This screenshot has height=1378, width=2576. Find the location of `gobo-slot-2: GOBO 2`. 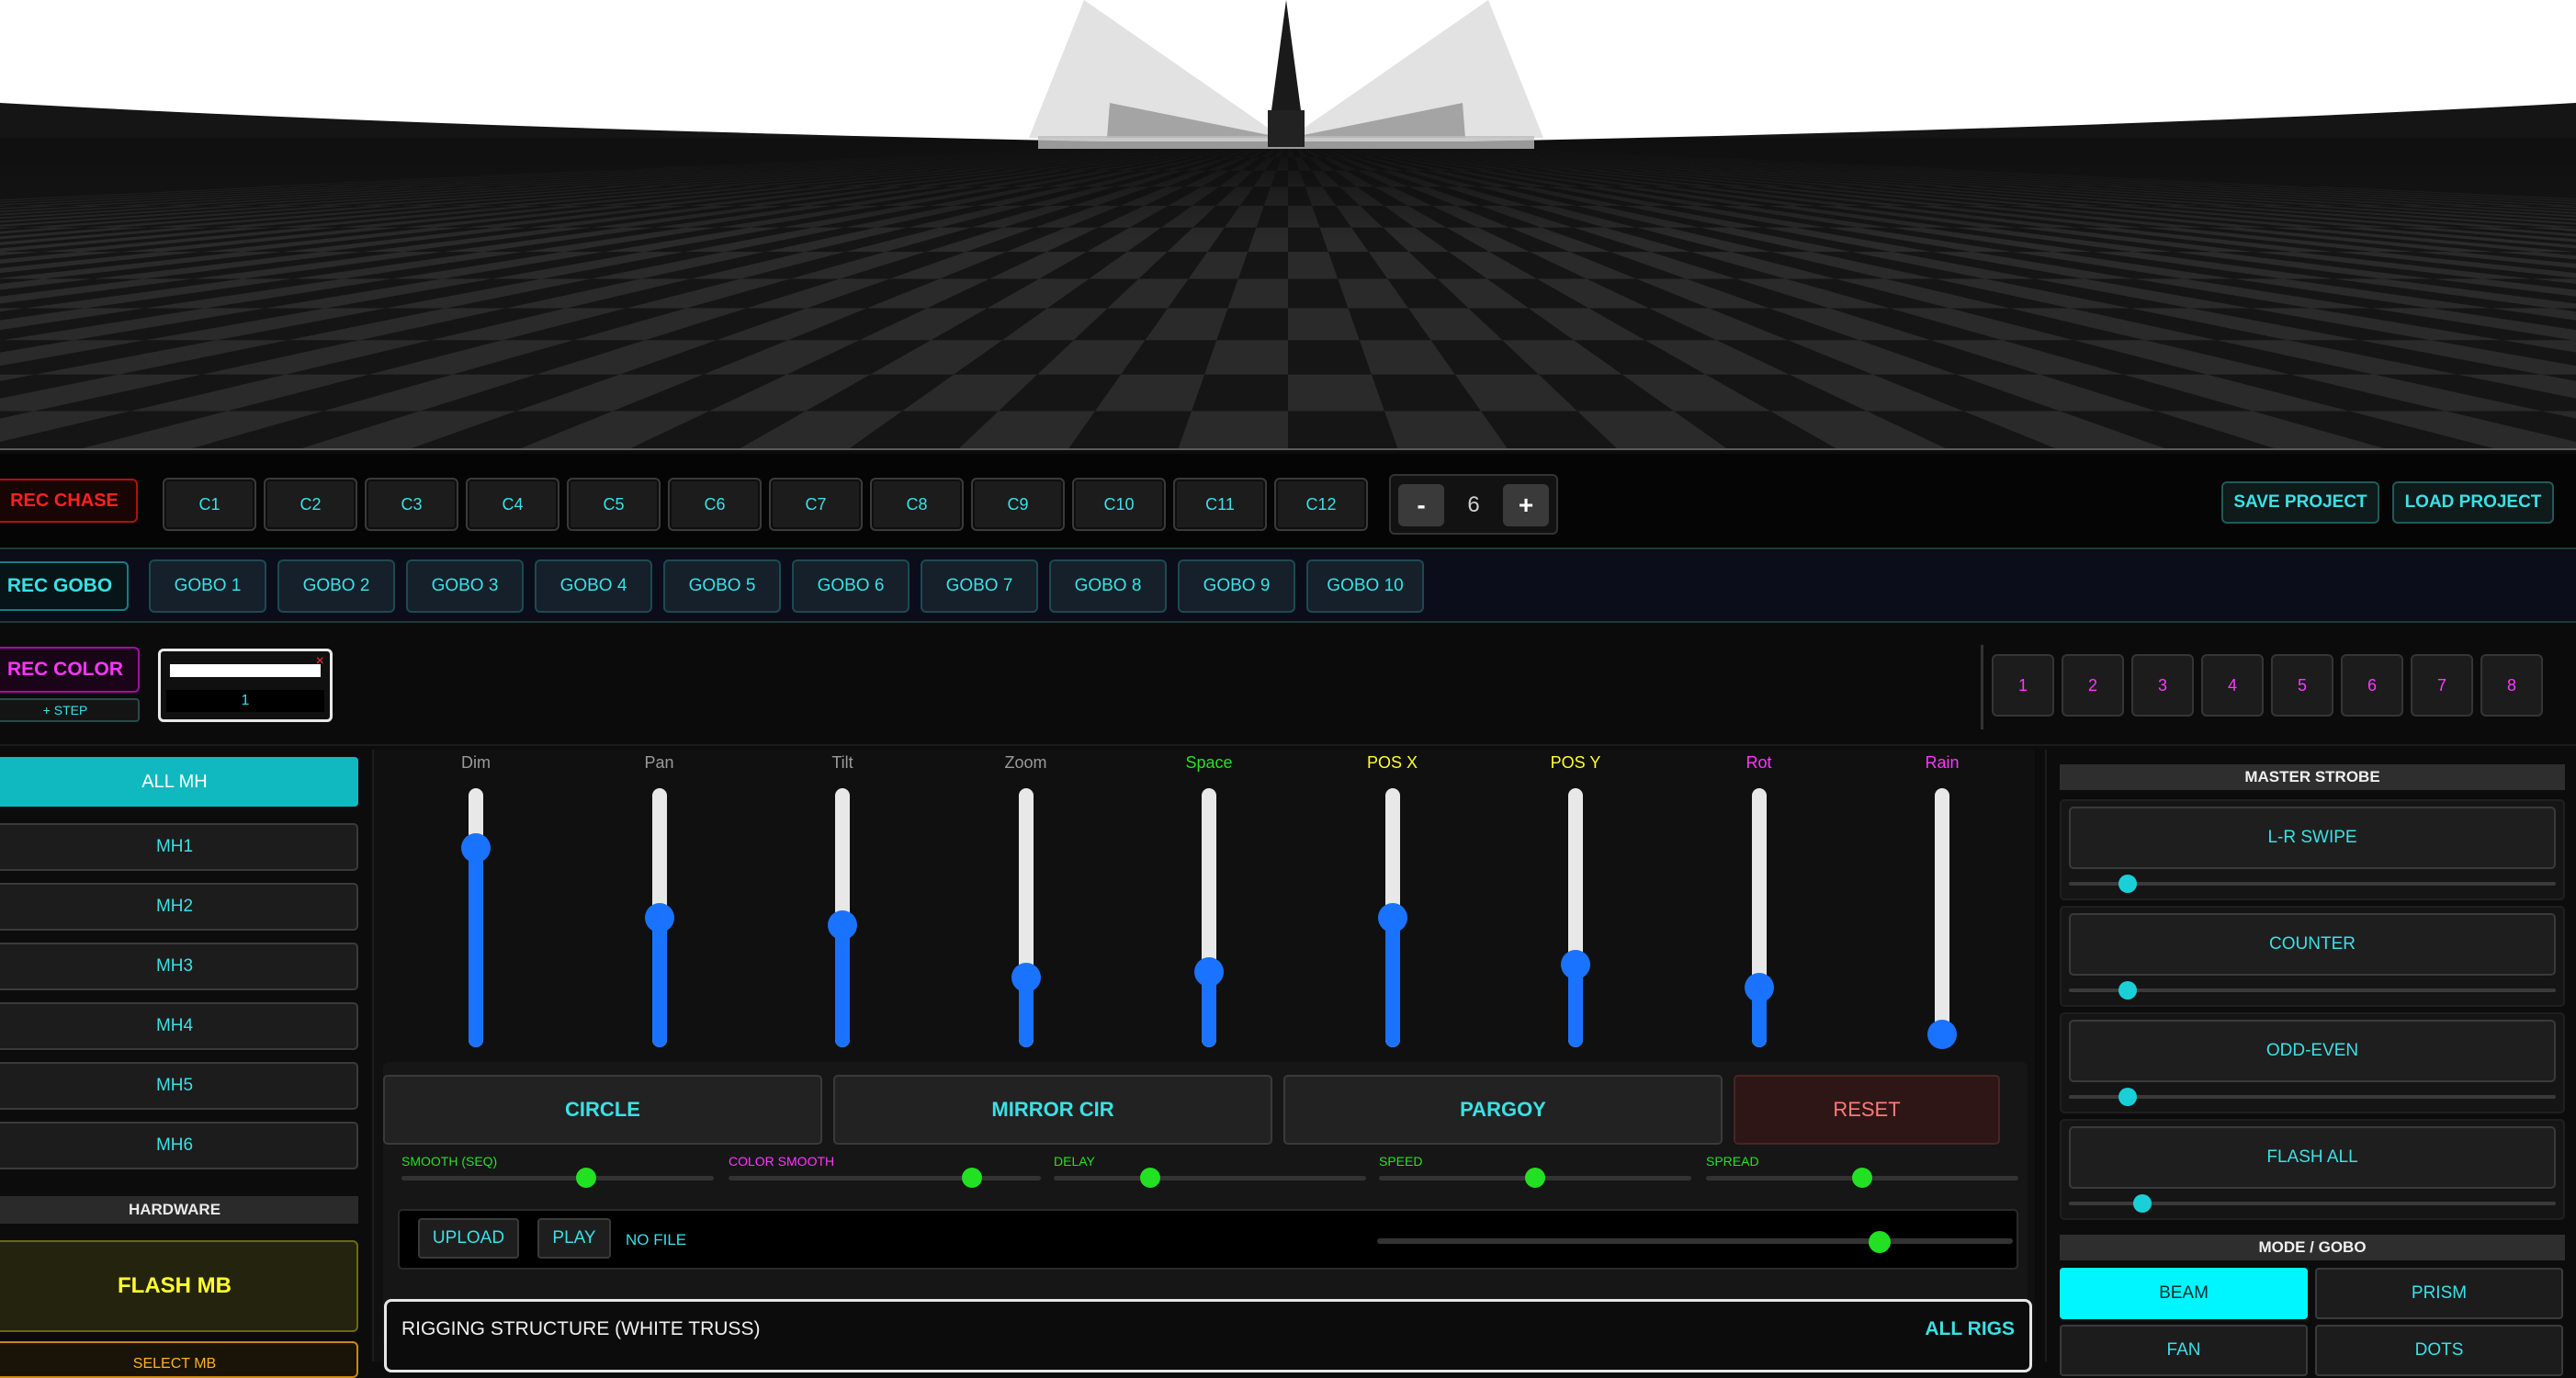

gobo-slot-2: GOBO 2 is located at coordinates (336, 586).